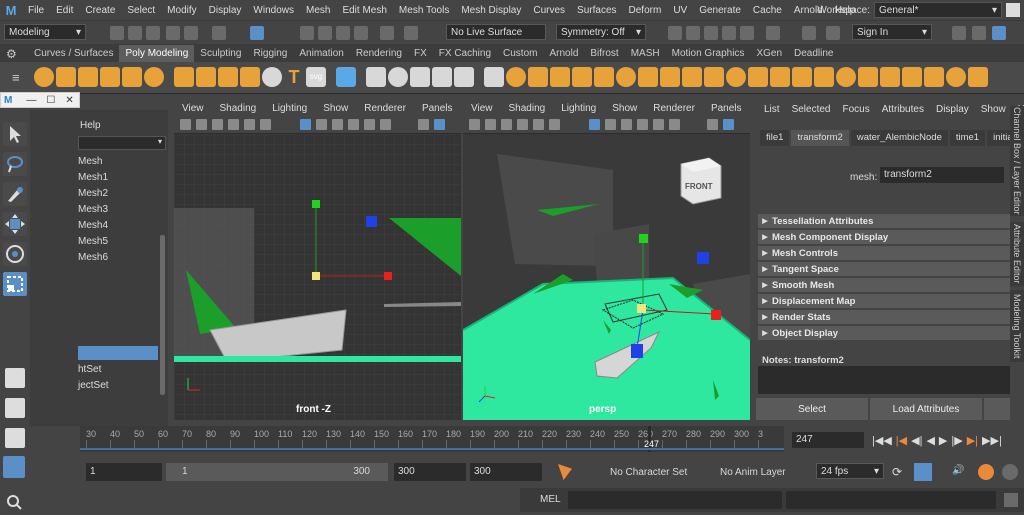 Image resolution: width=1024 pixels, height=515 pixels. Describe the element at coordinates (496, 32) in the screenshot. I see `live-surface-field: No Live Surface` at that location.